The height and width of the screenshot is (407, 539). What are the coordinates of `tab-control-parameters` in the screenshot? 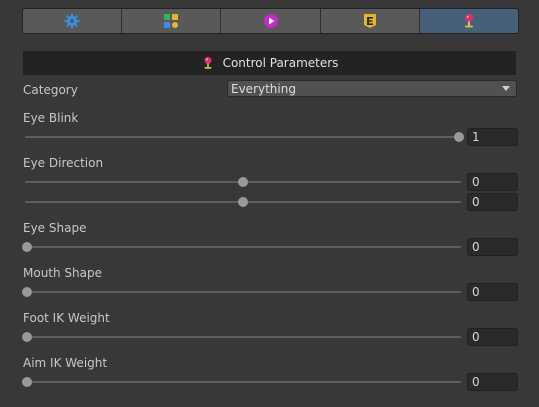 It's located at (468, 21).